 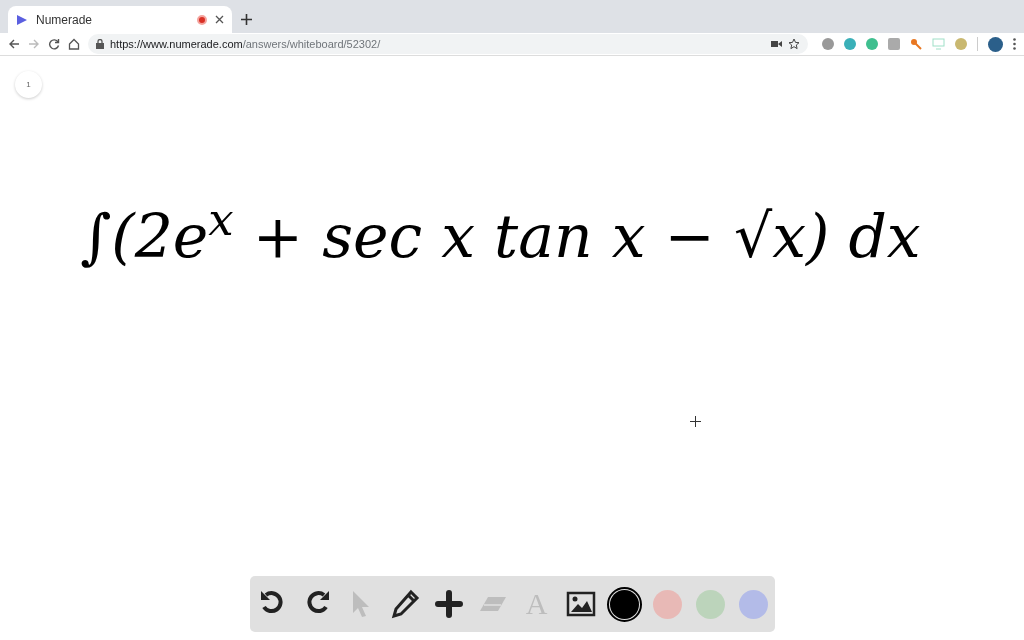 What do you see at coordinates (995, 44) in the screenshot?
I see `avatar-icon` at bounding box center [995, 44].